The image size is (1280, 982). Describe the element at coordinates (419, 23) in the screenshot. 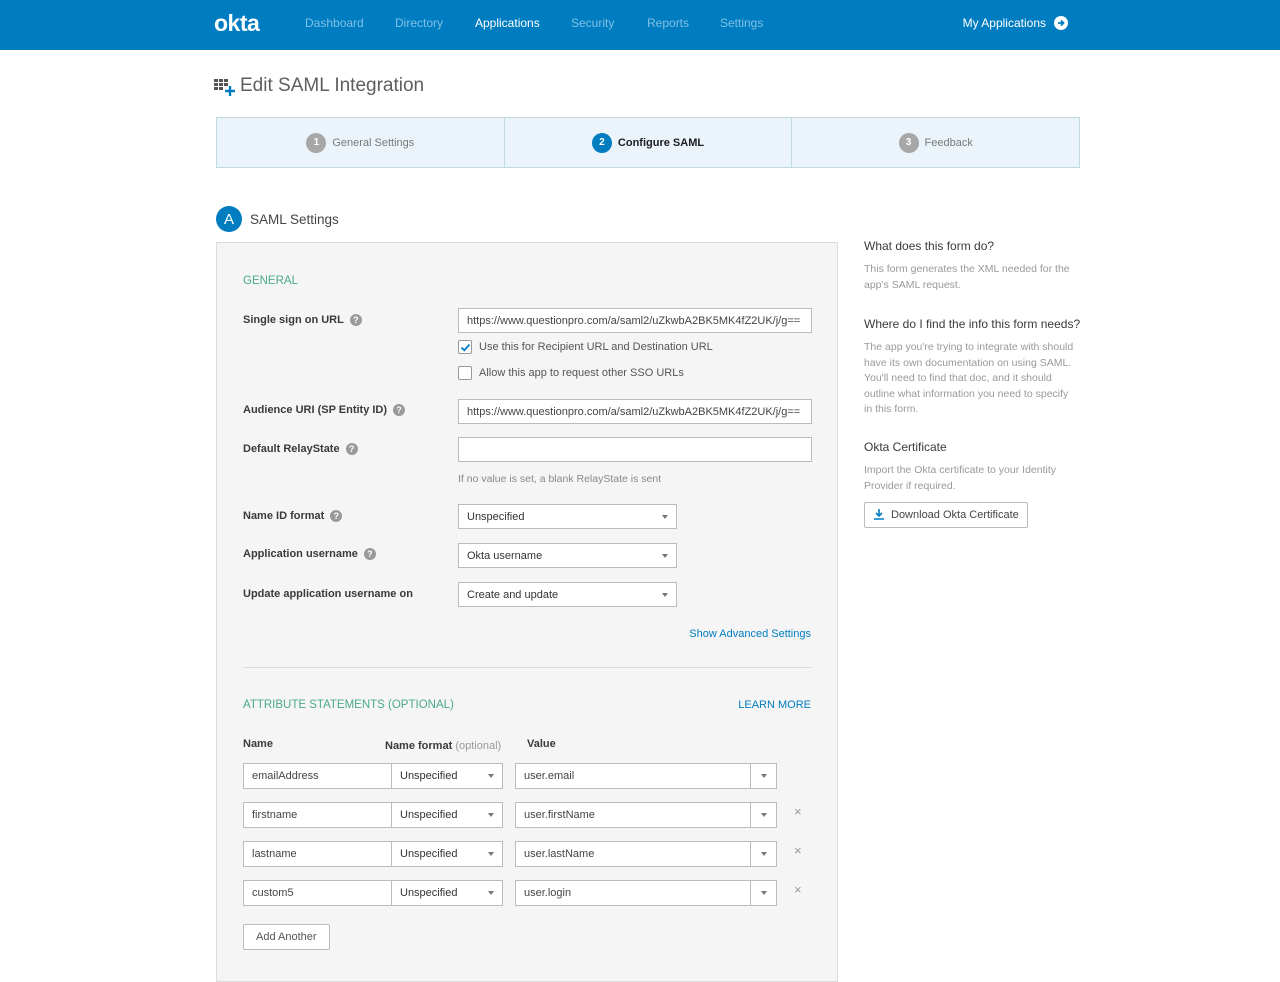

I see `nav-directory: Directory` at that location.